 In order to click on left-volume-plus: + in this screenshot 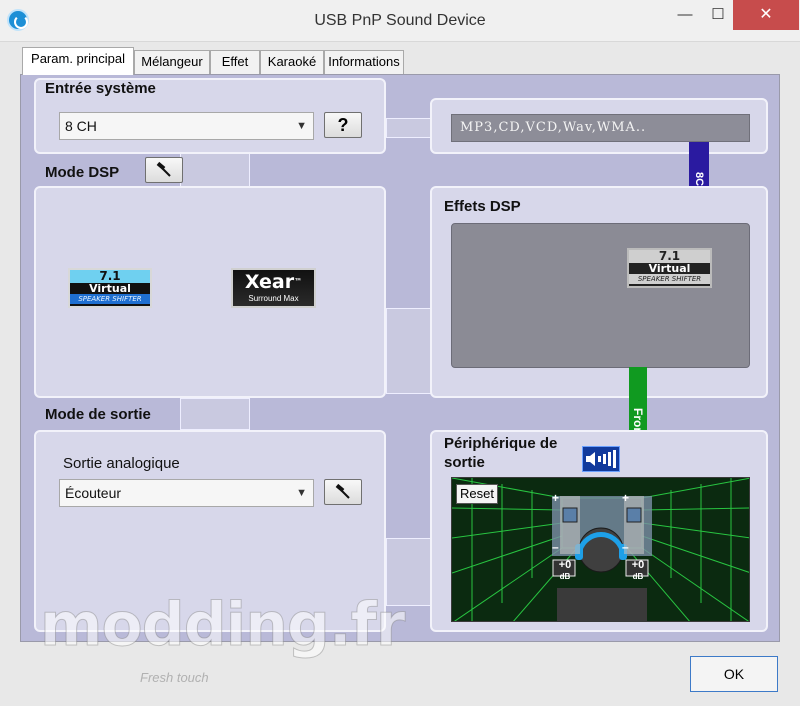, I will do `click(555, 498)`.